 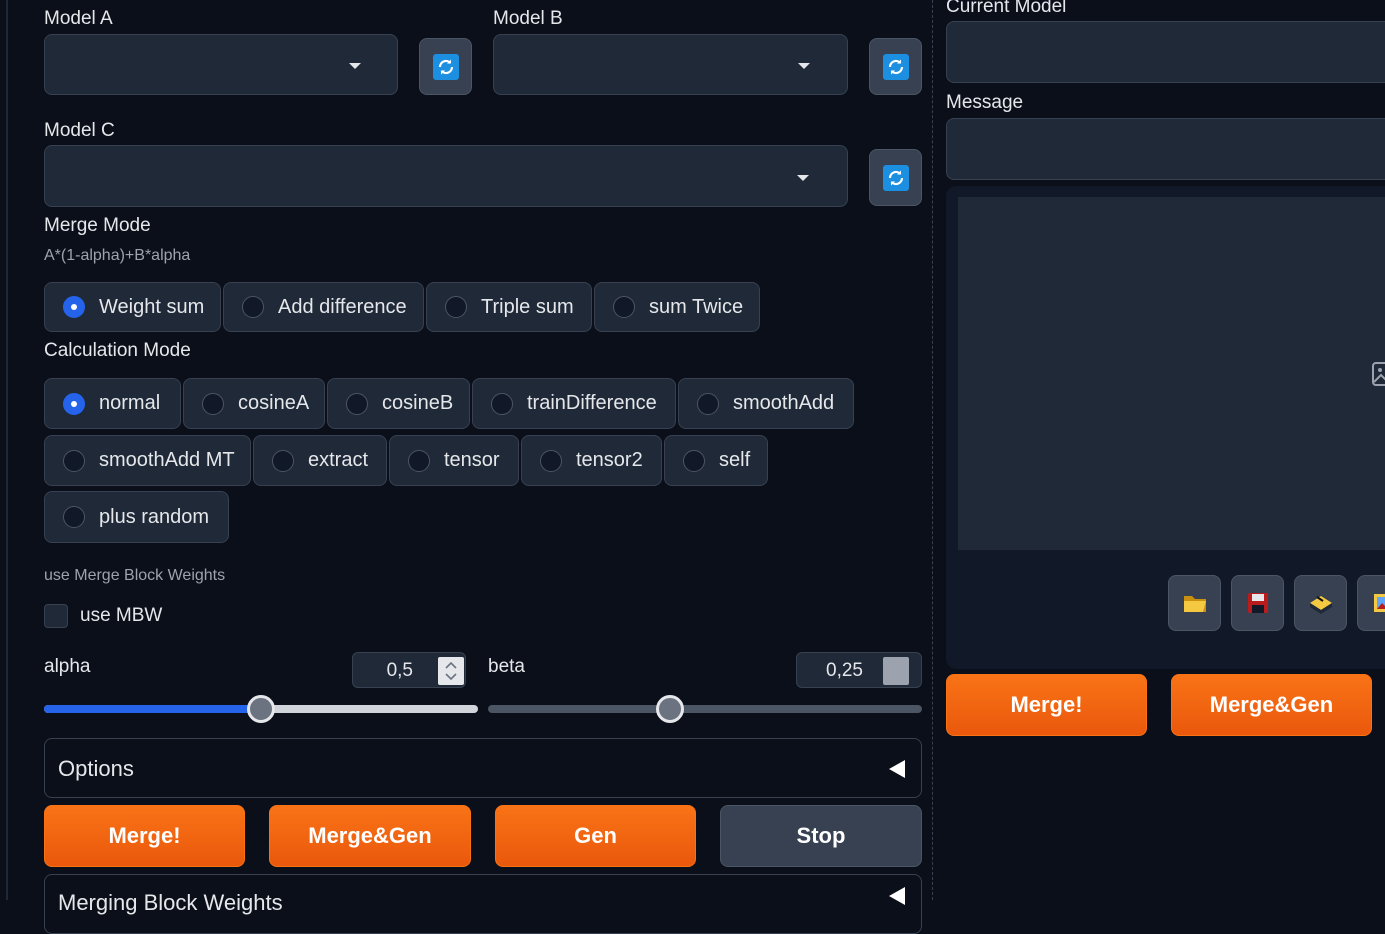 What do you see at coordinates (154, 517) in the screenshot?
I see `option-label: plus random` at bounding box center [154, 517].